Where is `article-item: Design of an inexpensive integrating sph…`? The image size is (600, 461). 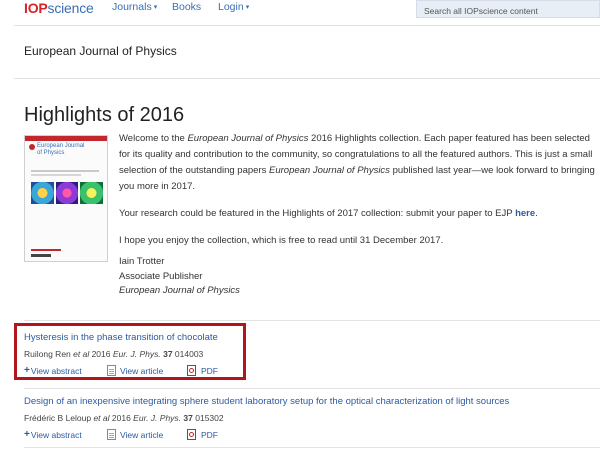
article-item: Design of an inexpensive integrating sph… is located at coordinates (304, 419).